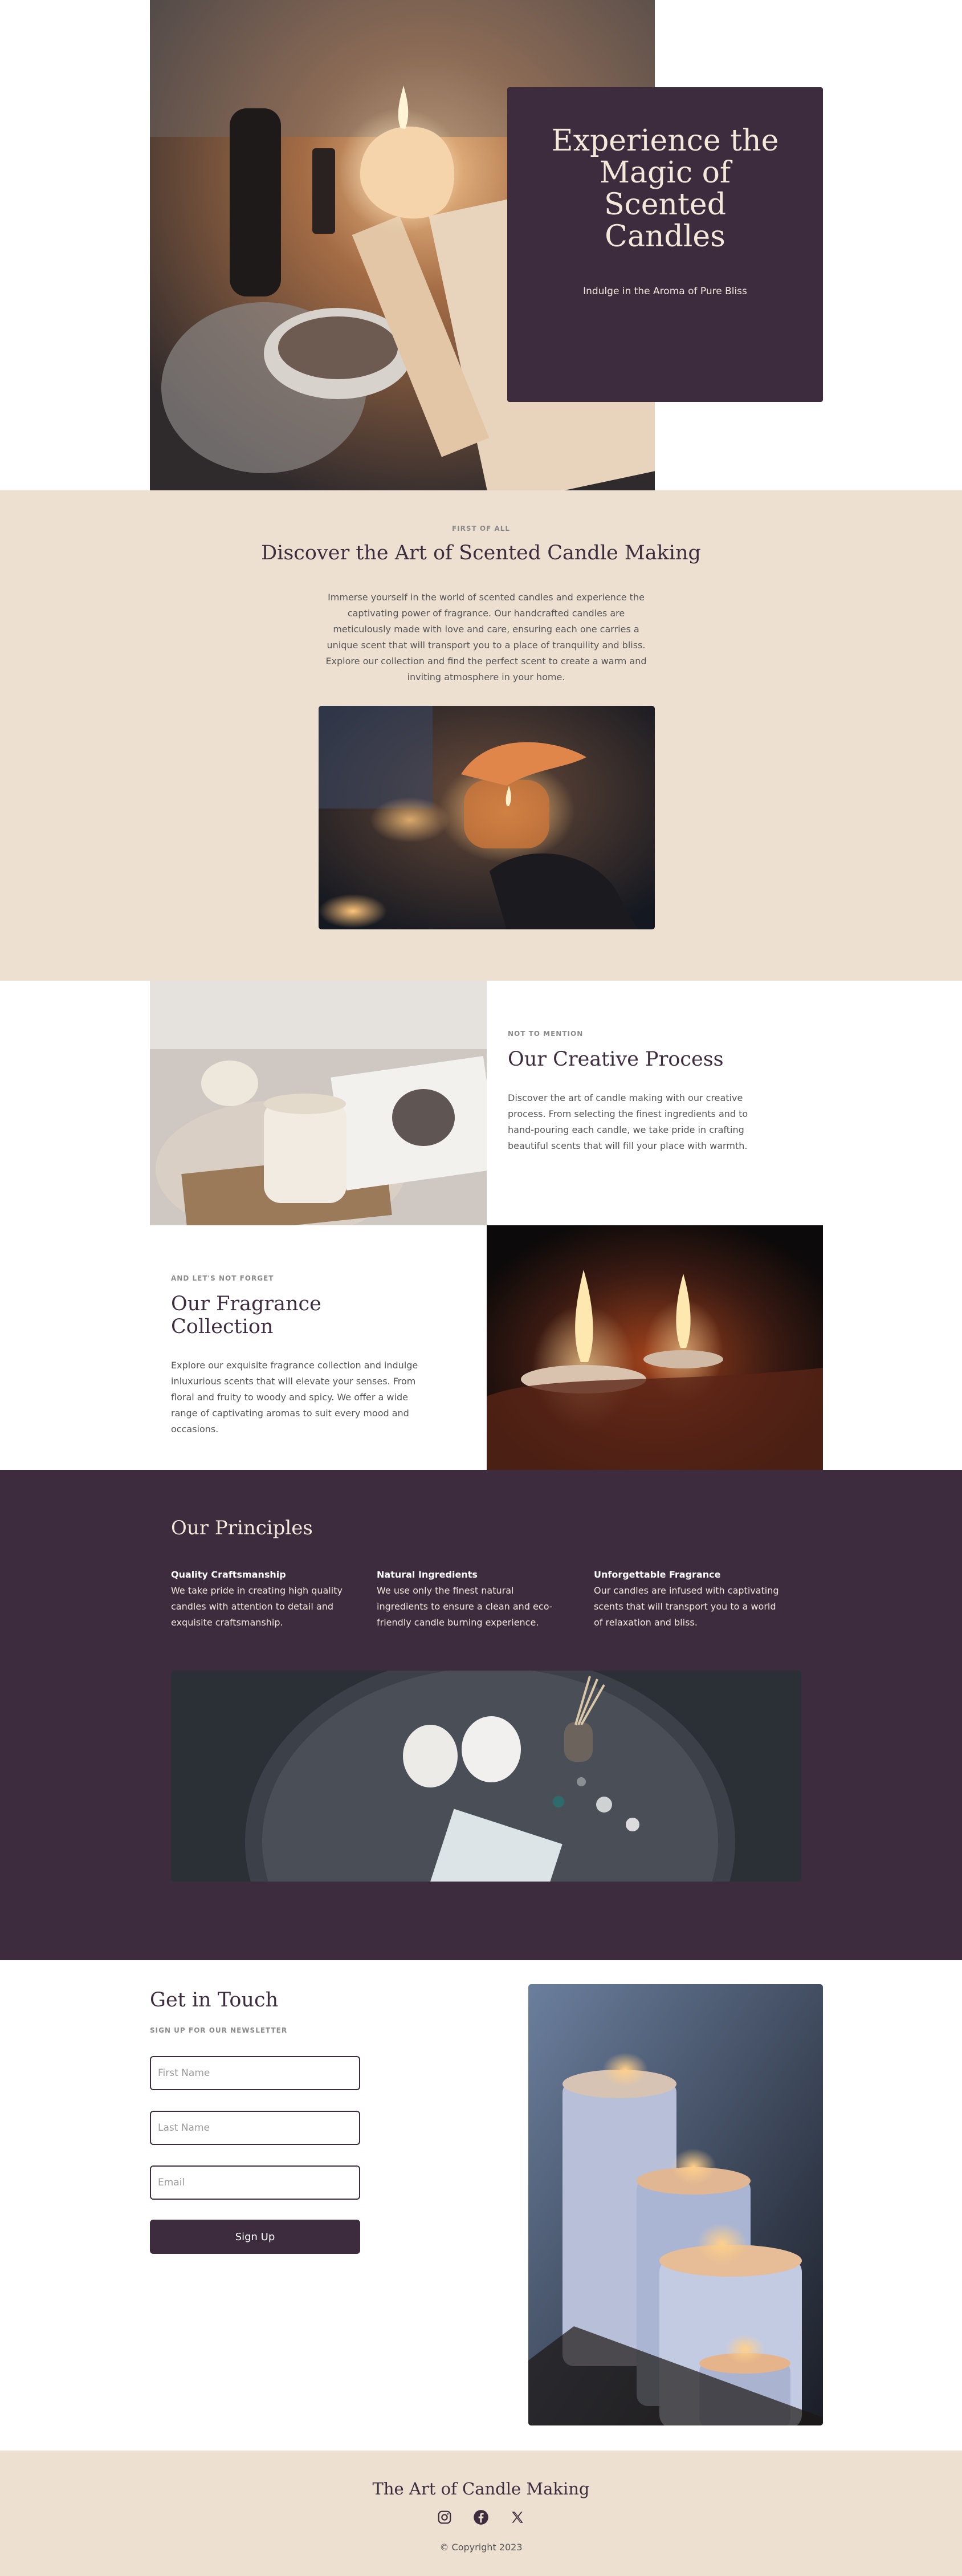 The image size is (962, 2576). What do you see at coordinates (546, 1034) in the screenshot?
I see `creative-eyebrow: NOT TO MENTION` at bounding box center [546, 1034].